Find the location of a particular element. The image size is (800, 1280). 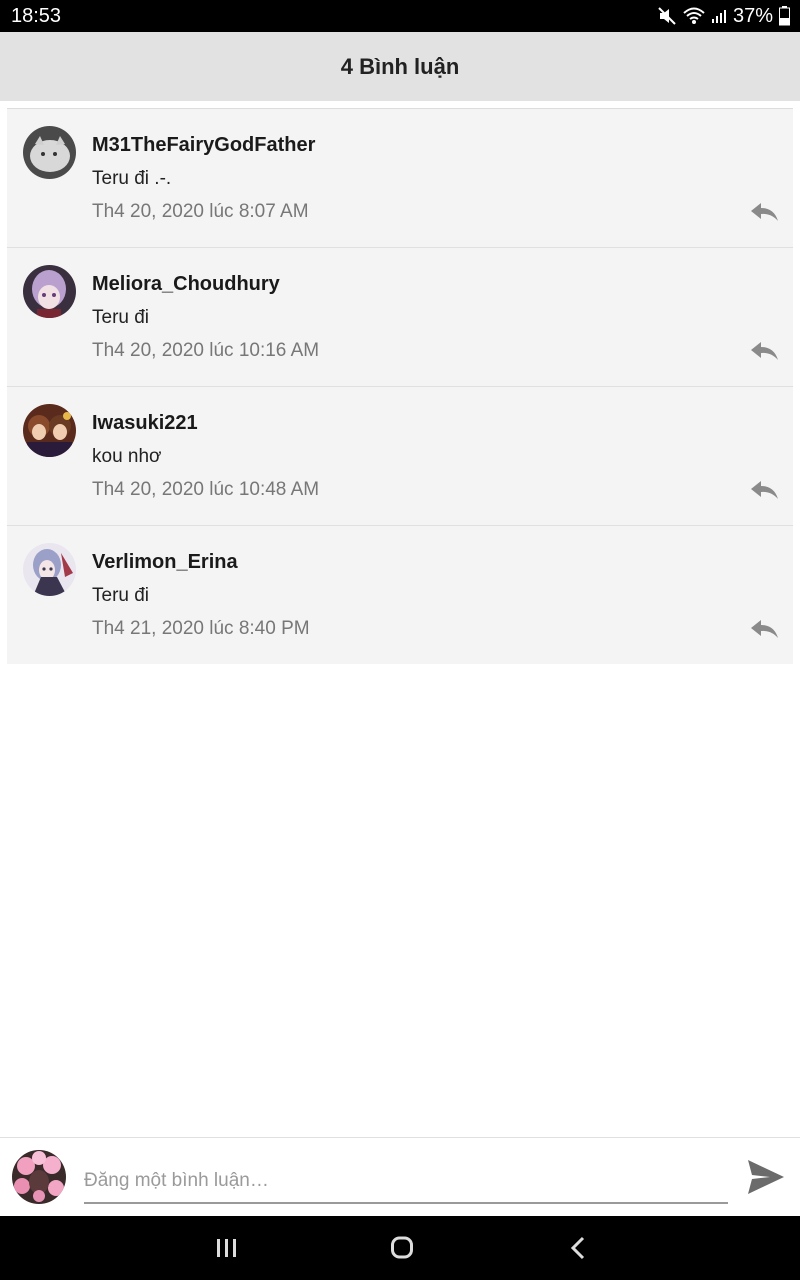

comment-author: Iwasuki221 is located at coordinates (145, 423).